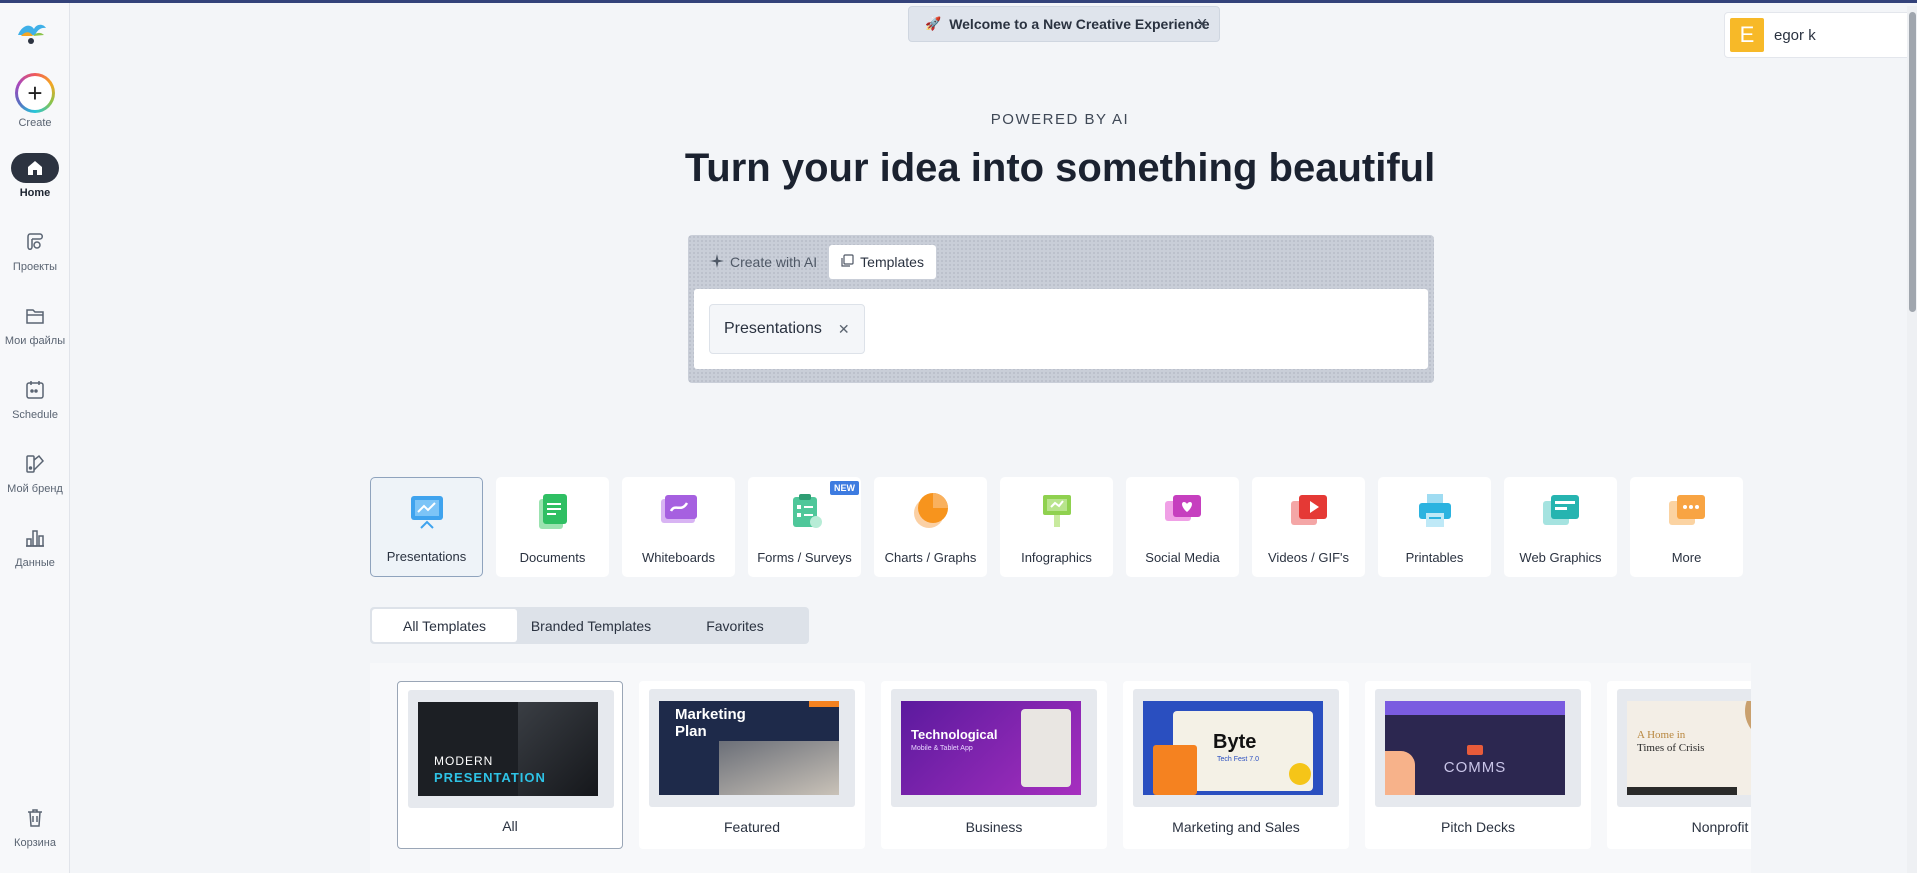  I want to click on template-thumbnail: MODERN PRESENTATION, so click(508, 749).